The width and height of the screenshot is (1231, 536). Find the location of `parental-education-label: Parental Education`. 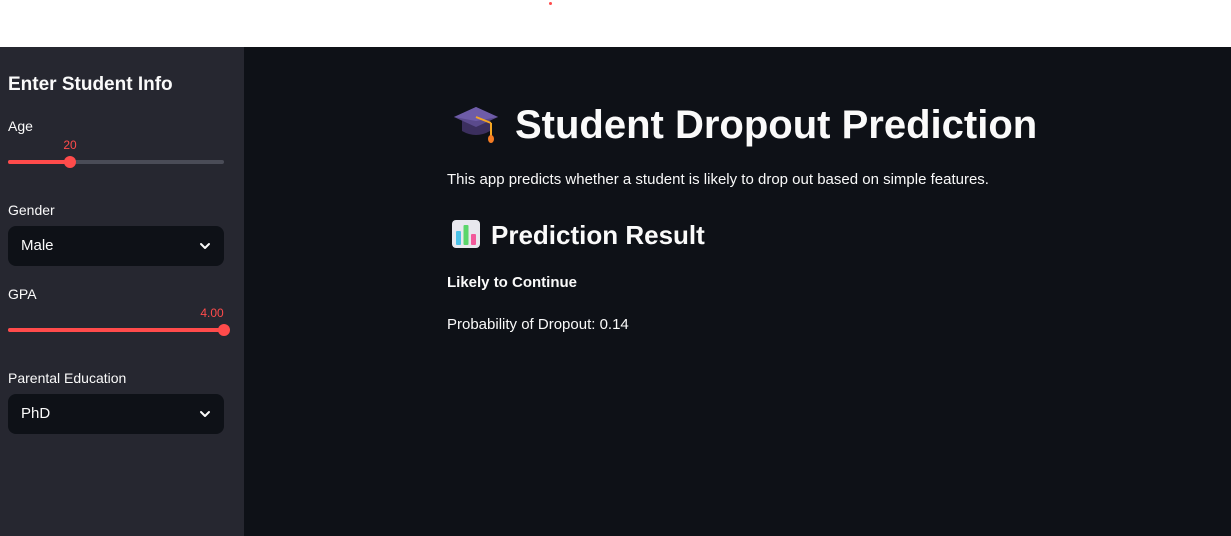

parental-education-label: Parental Education is located at coordinates (67, 378).